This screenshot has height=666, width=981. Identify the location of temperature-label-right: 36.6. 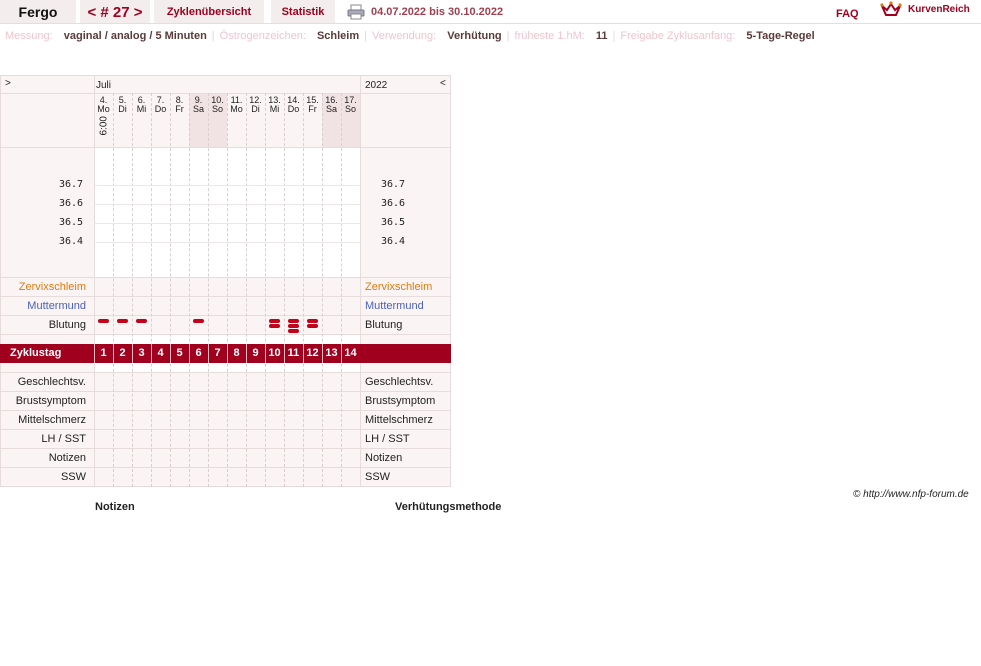
(393, 203).